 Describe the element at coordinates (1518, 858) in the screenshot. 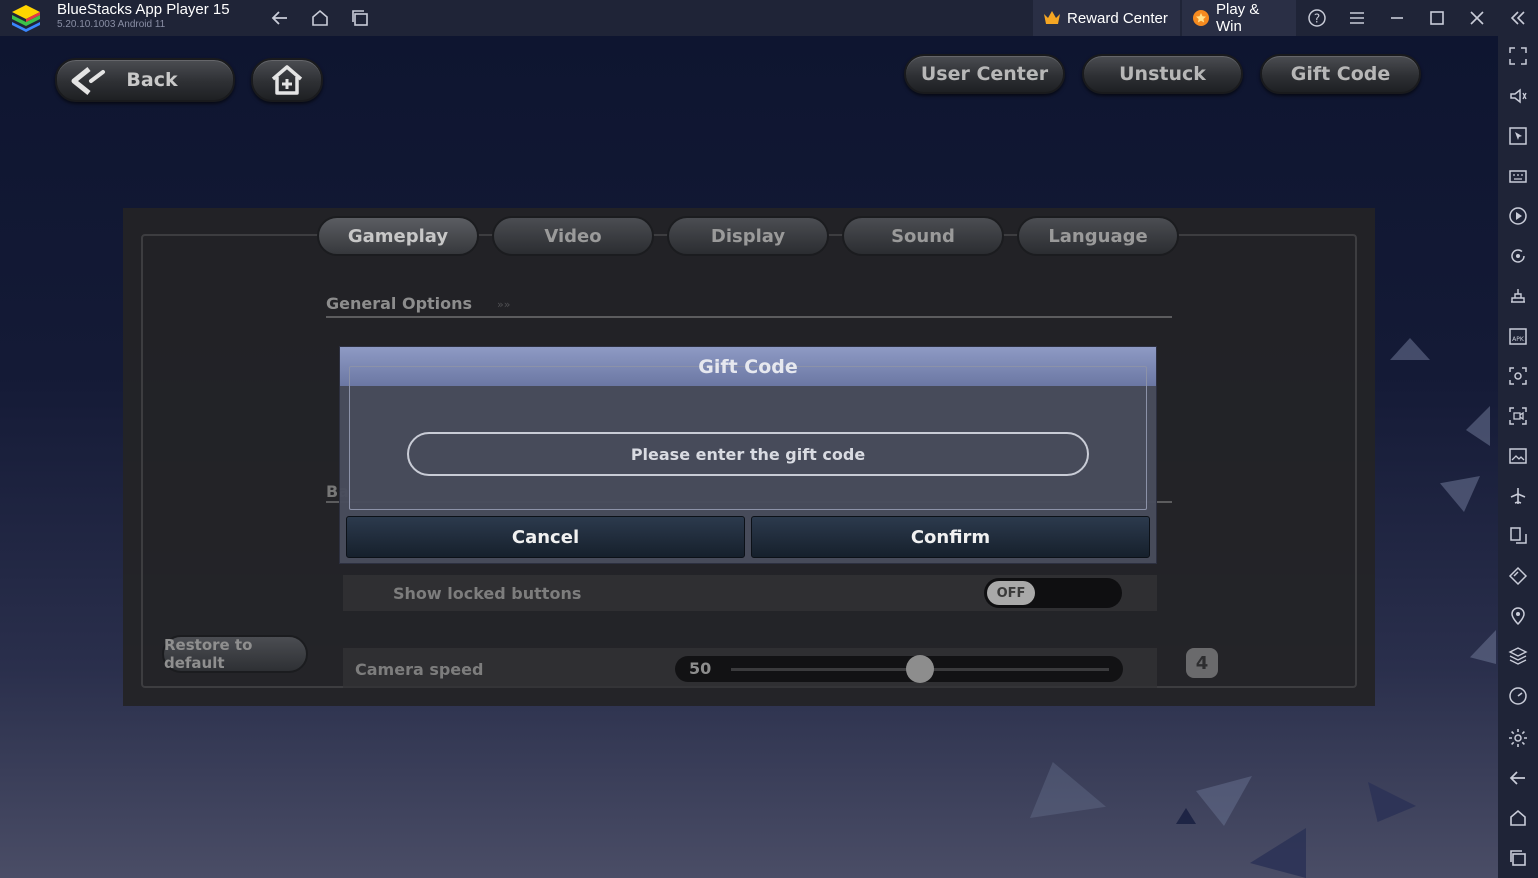

I see `android-recents-icon` at that location.